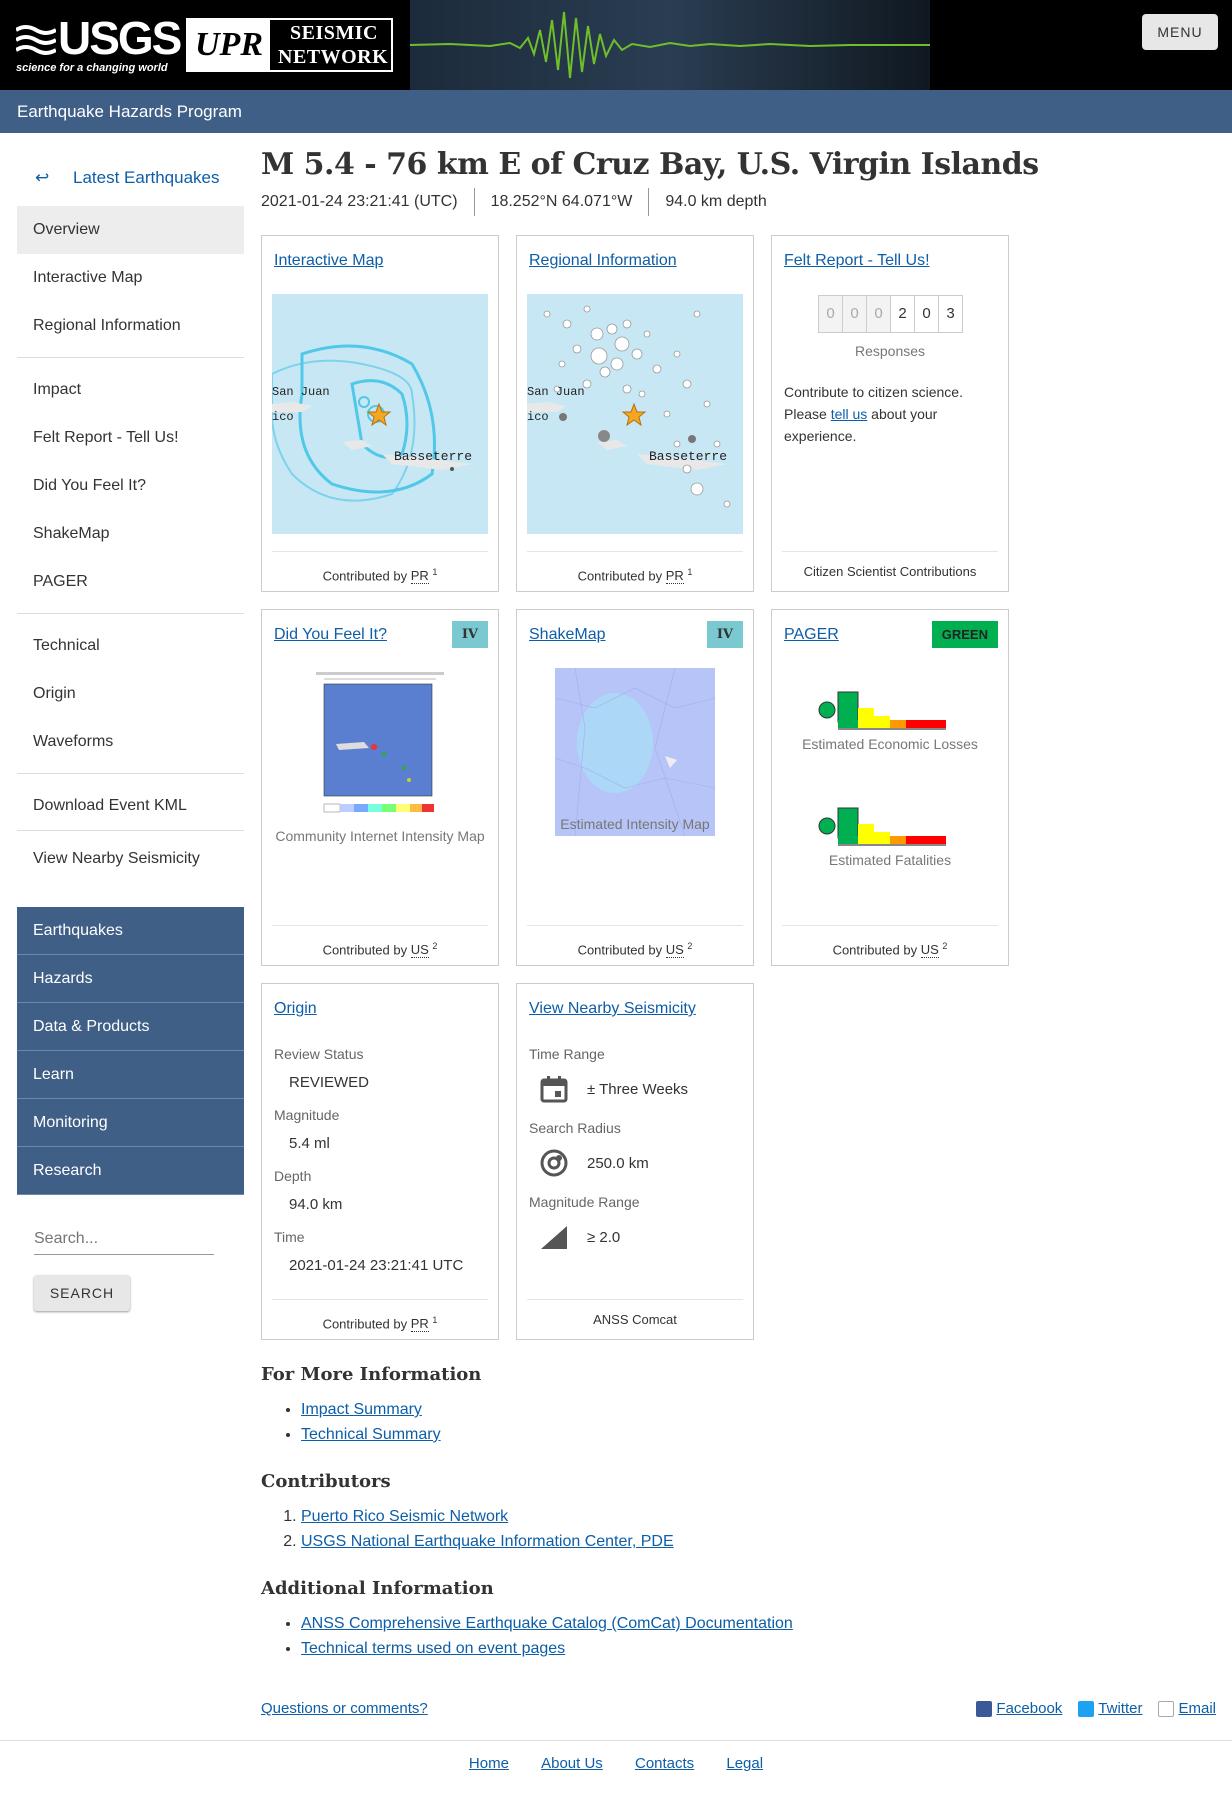 Image resolution: width=1232 pixels, height=1807 pixels. What do you see at coordinates (849, 414) in the screenshot?
I see `tell-us-link: tell us` at bounding box center [849, 414].